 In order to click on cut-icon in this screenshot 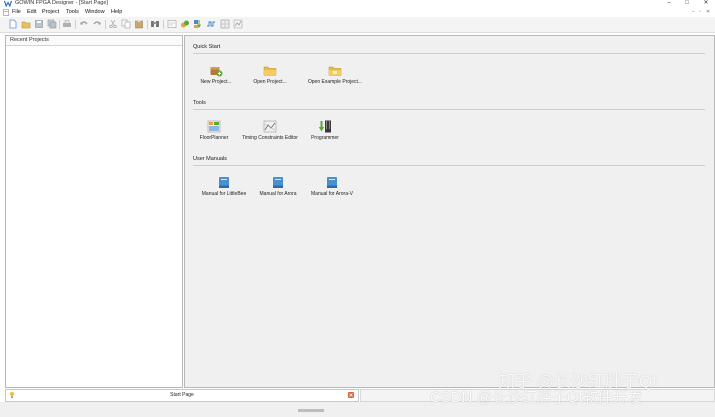, I will do `click(113, 24)`.